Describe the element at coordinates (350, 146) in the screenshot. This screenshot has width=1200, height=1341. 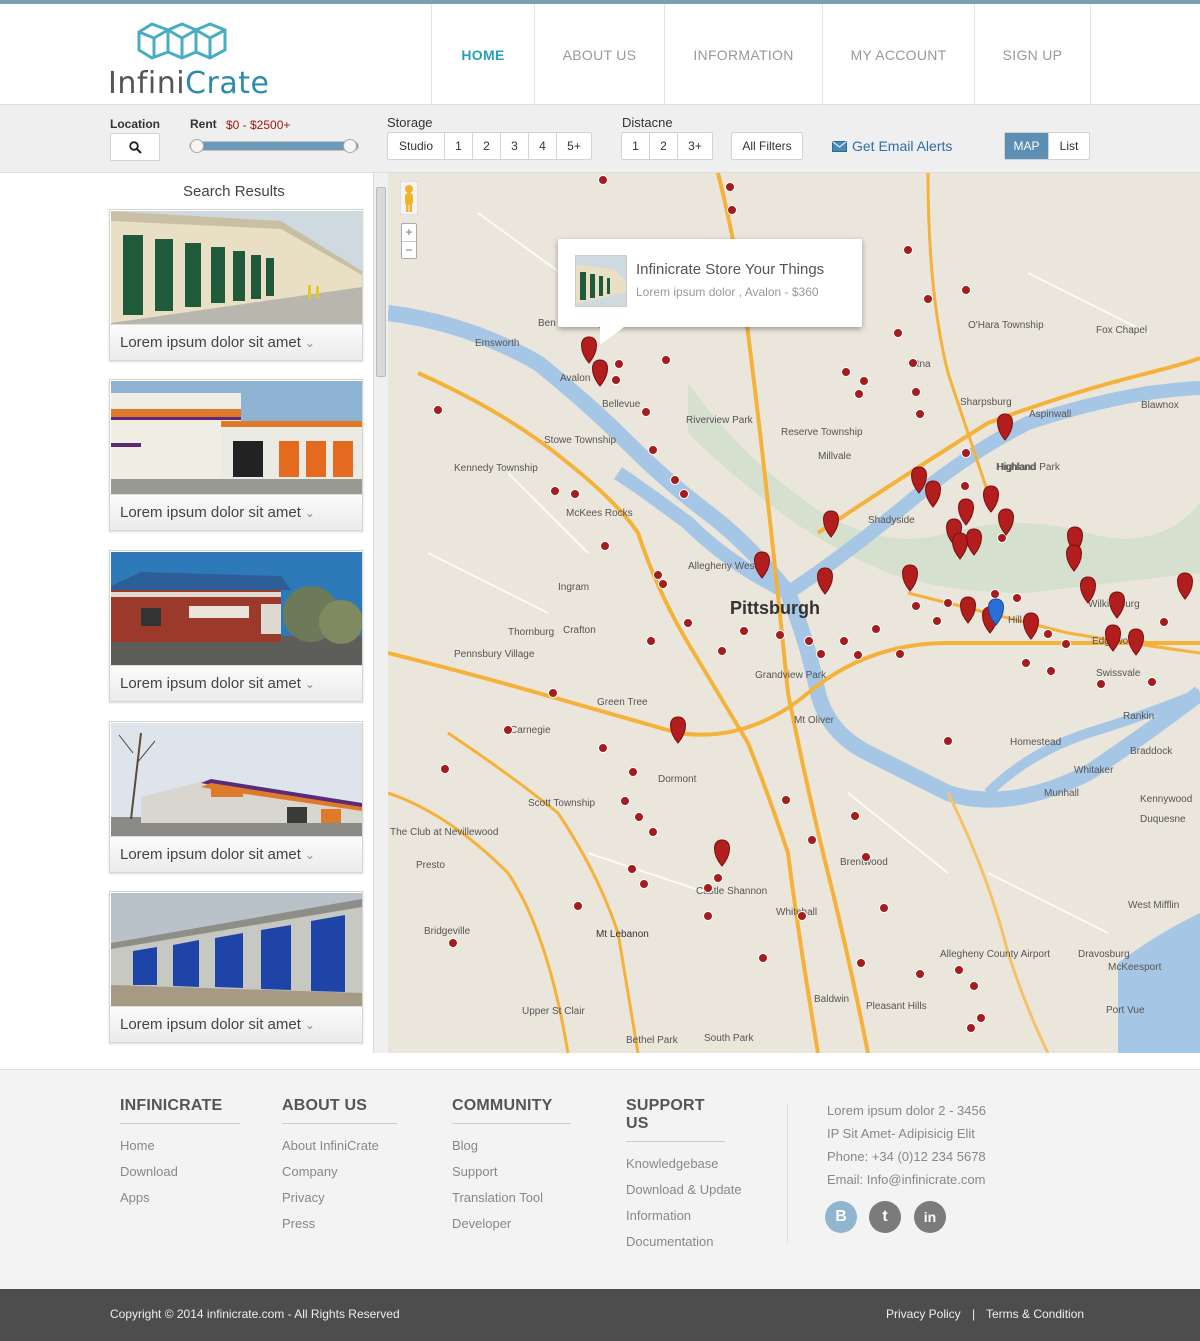
I see `rent-slider-max-handle` at that location.